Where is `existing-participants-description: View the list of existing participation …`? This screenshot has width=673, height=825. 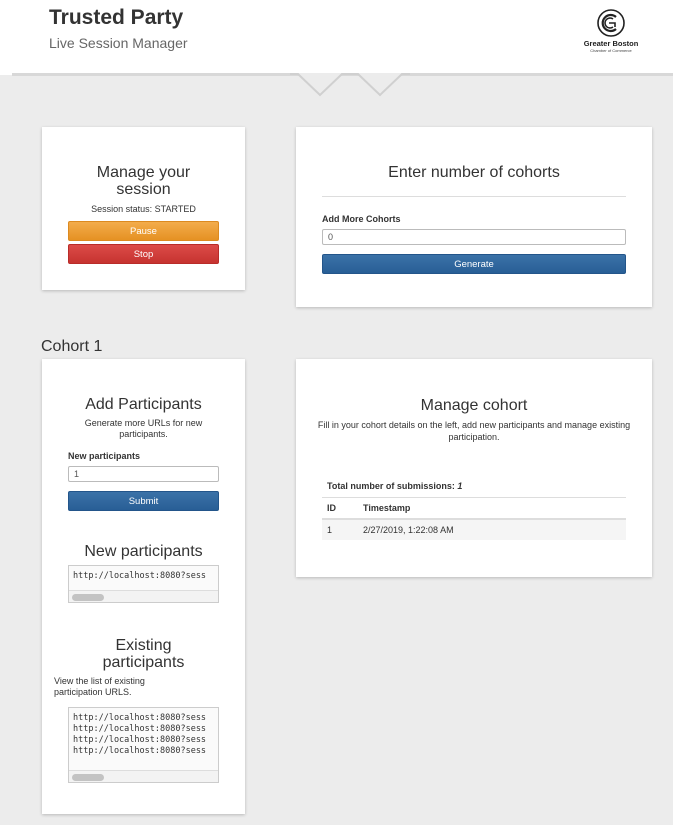
existing-participants-description: View the list of existing participation … is located at coordinates (99, 686).